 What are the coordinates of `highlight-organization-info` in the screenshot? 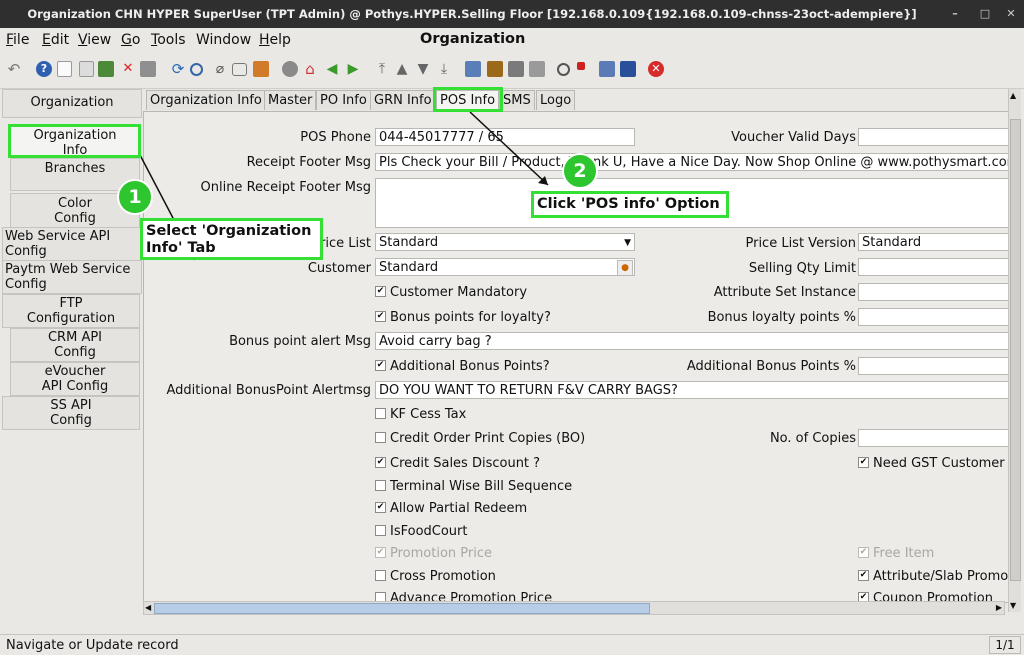 It's located at (74, 141).